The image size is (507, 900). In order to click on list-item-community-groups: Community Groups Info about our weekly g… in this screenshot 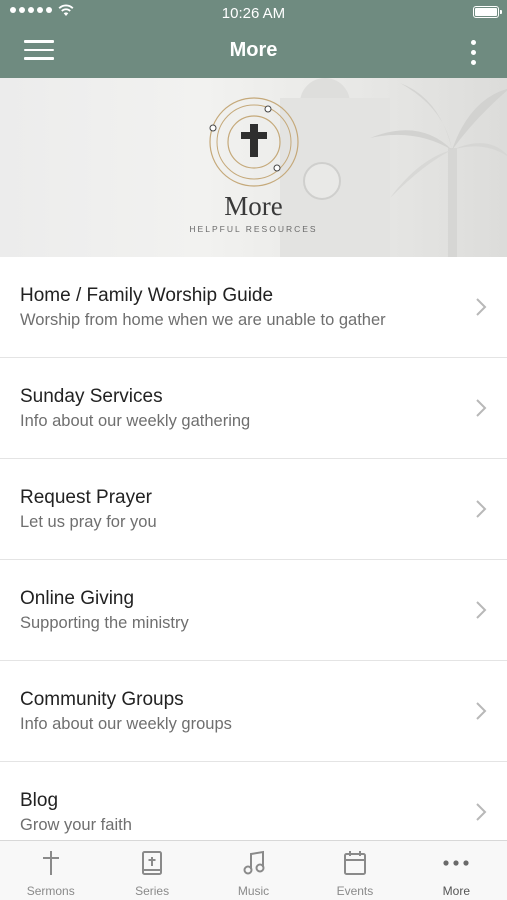, I will do `click(253, 711)`.